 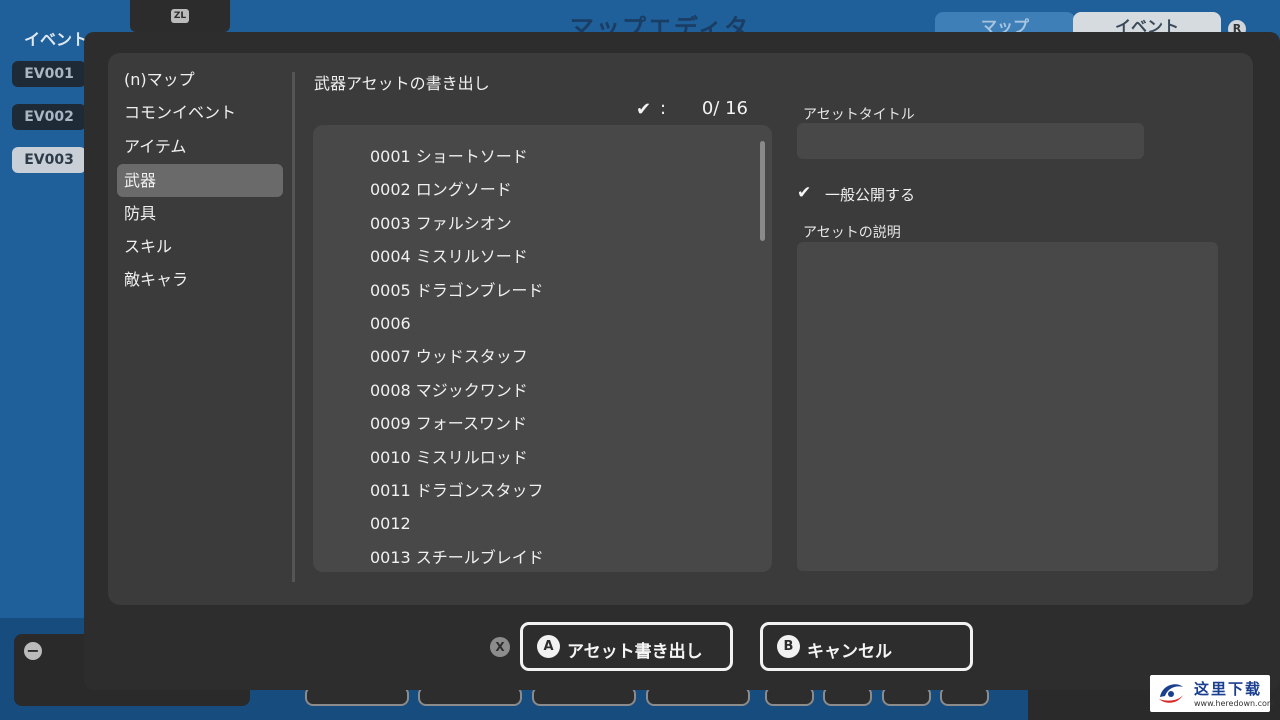 I want to click on export-asset-button: A アセット書き出し, so click(x=626, y=646).